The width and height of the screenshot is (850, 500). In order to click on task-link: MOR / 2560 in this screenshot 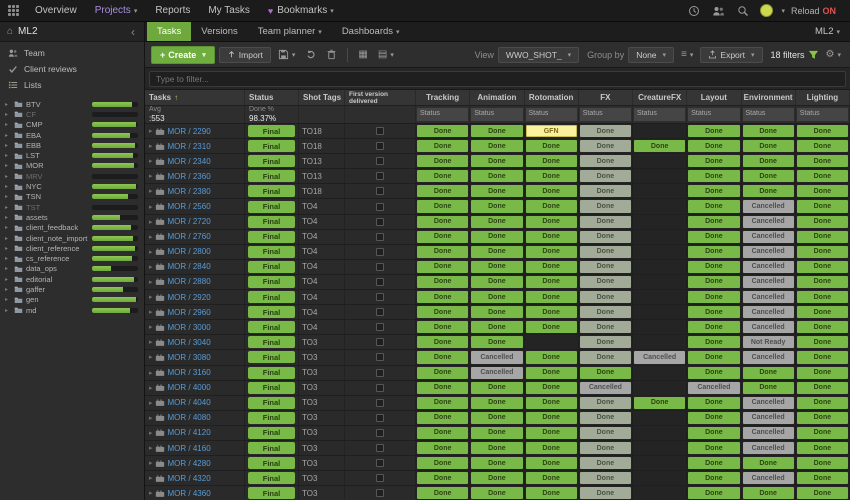, I will do `click(189, 206)`.